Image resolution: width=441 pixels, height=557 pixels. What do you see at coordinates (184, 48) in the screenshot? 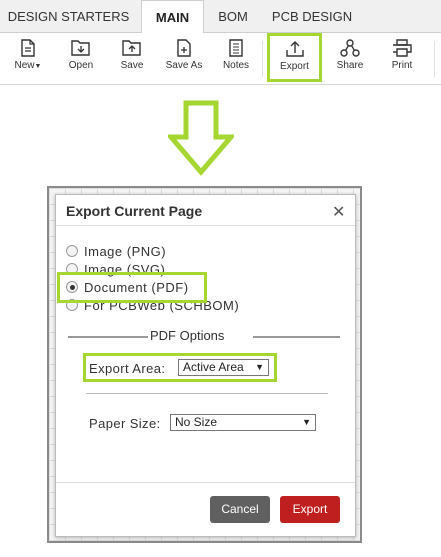
I see `save-as-document-icon` at bounding box center [184, 48].